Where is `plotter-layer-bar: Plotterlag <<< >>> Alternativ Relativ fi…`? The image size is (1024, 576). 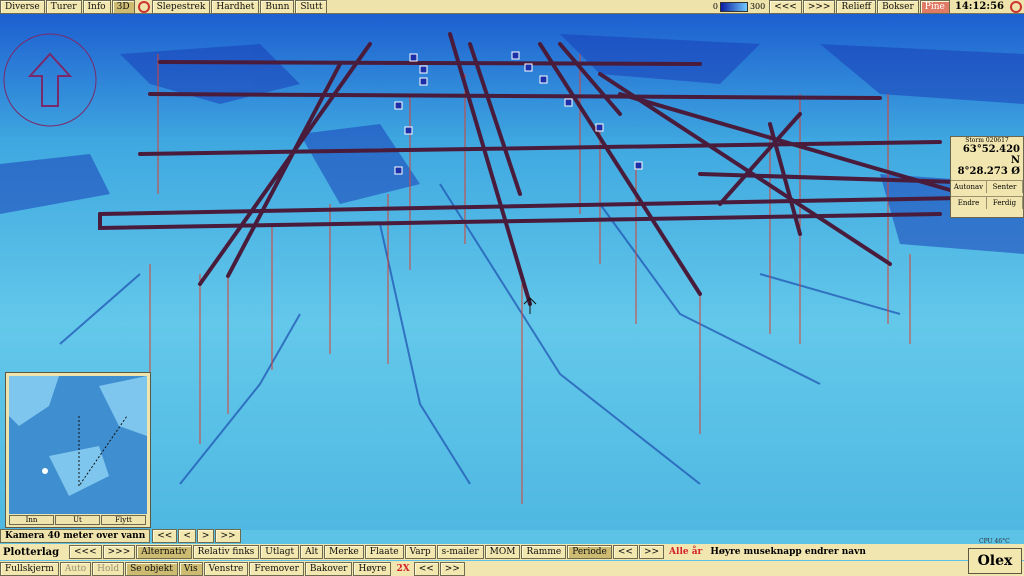
plotter-layer-bar: Plotterlag <<< >>> Alternativ Relativ fi… is located at coordinates (512, 552).